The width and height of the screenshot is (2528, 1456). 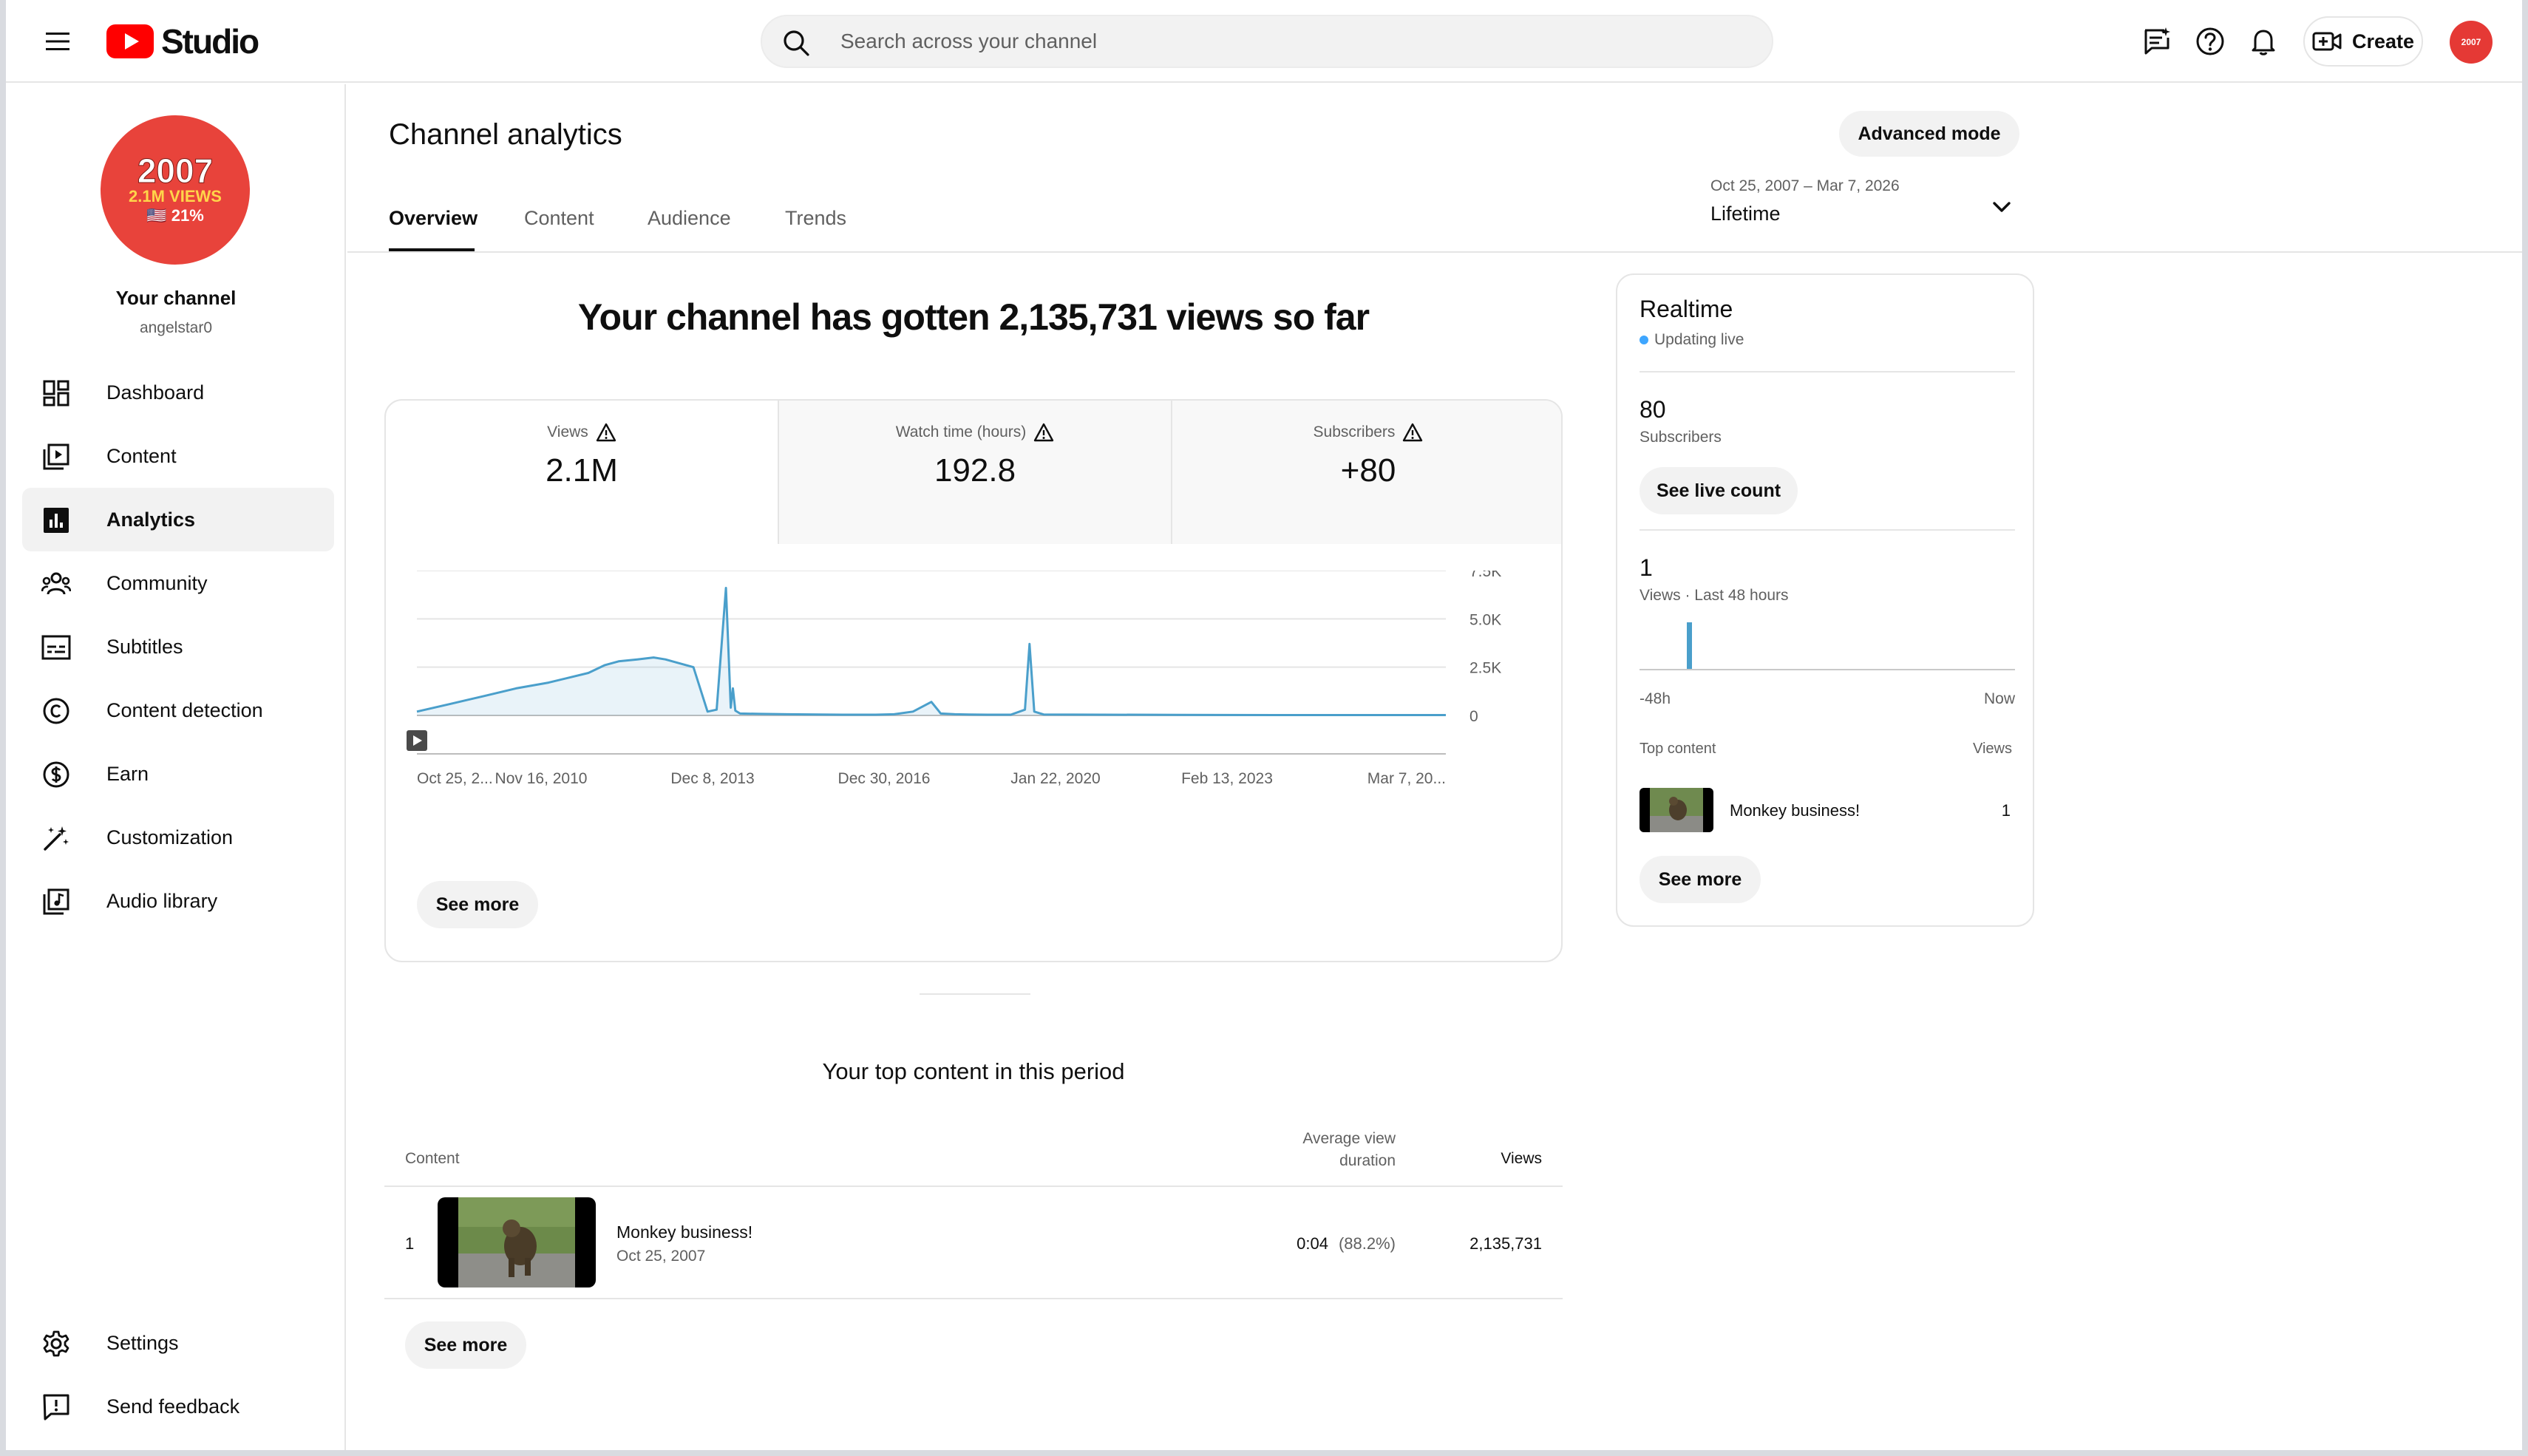 What do you see at coordinates (417, 740) in the screenshot?
I see `video-marker-icon` at bounding box center [417, 740].